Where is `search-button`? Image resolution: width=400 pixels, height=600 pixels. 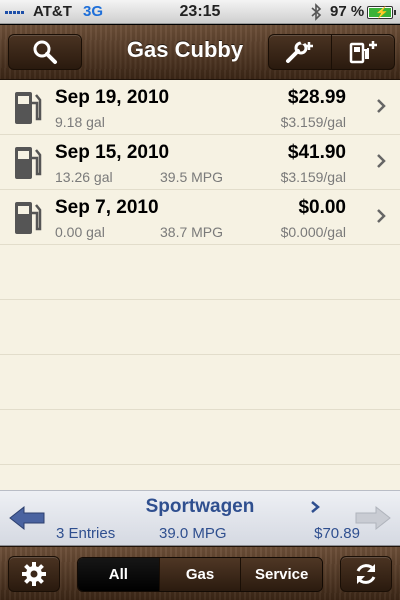
search-button is located at coordinates (45, 52).